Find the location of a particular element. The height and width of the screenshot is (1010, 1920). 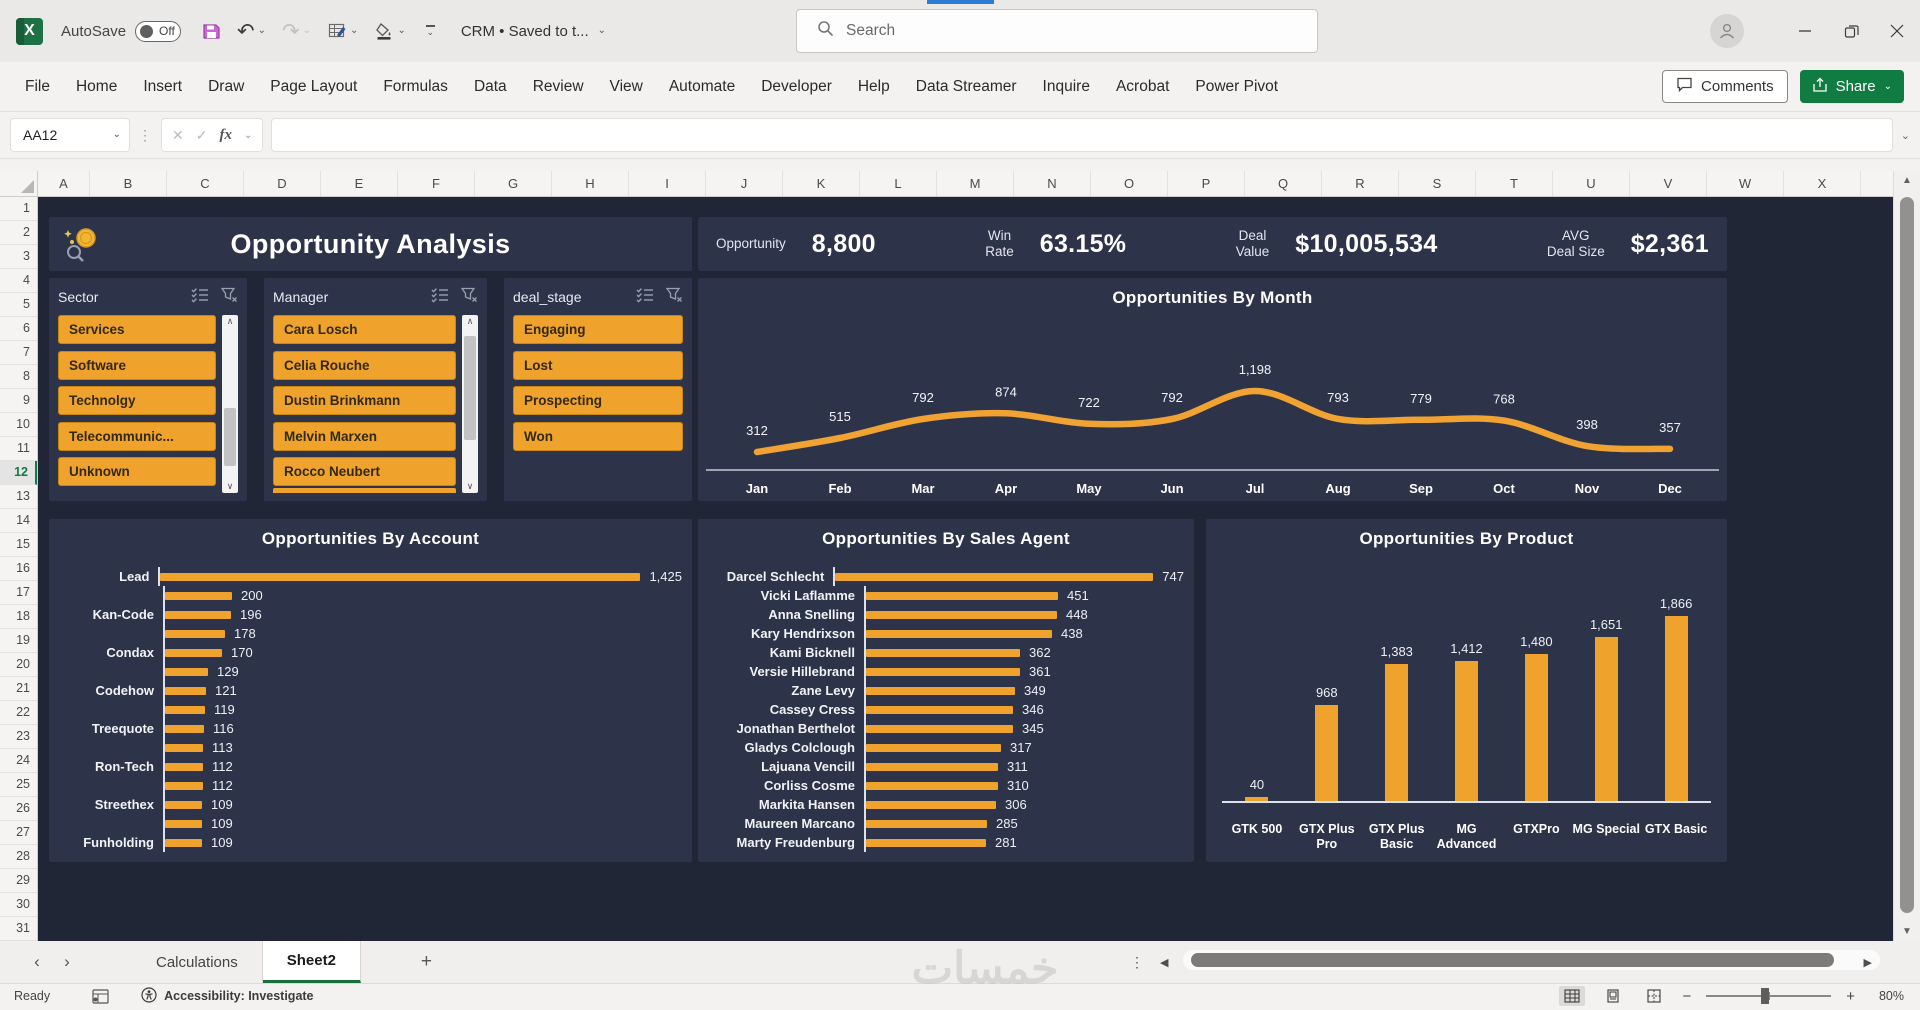

horizontal-scrollbar is located at coordinates (1531, 960).